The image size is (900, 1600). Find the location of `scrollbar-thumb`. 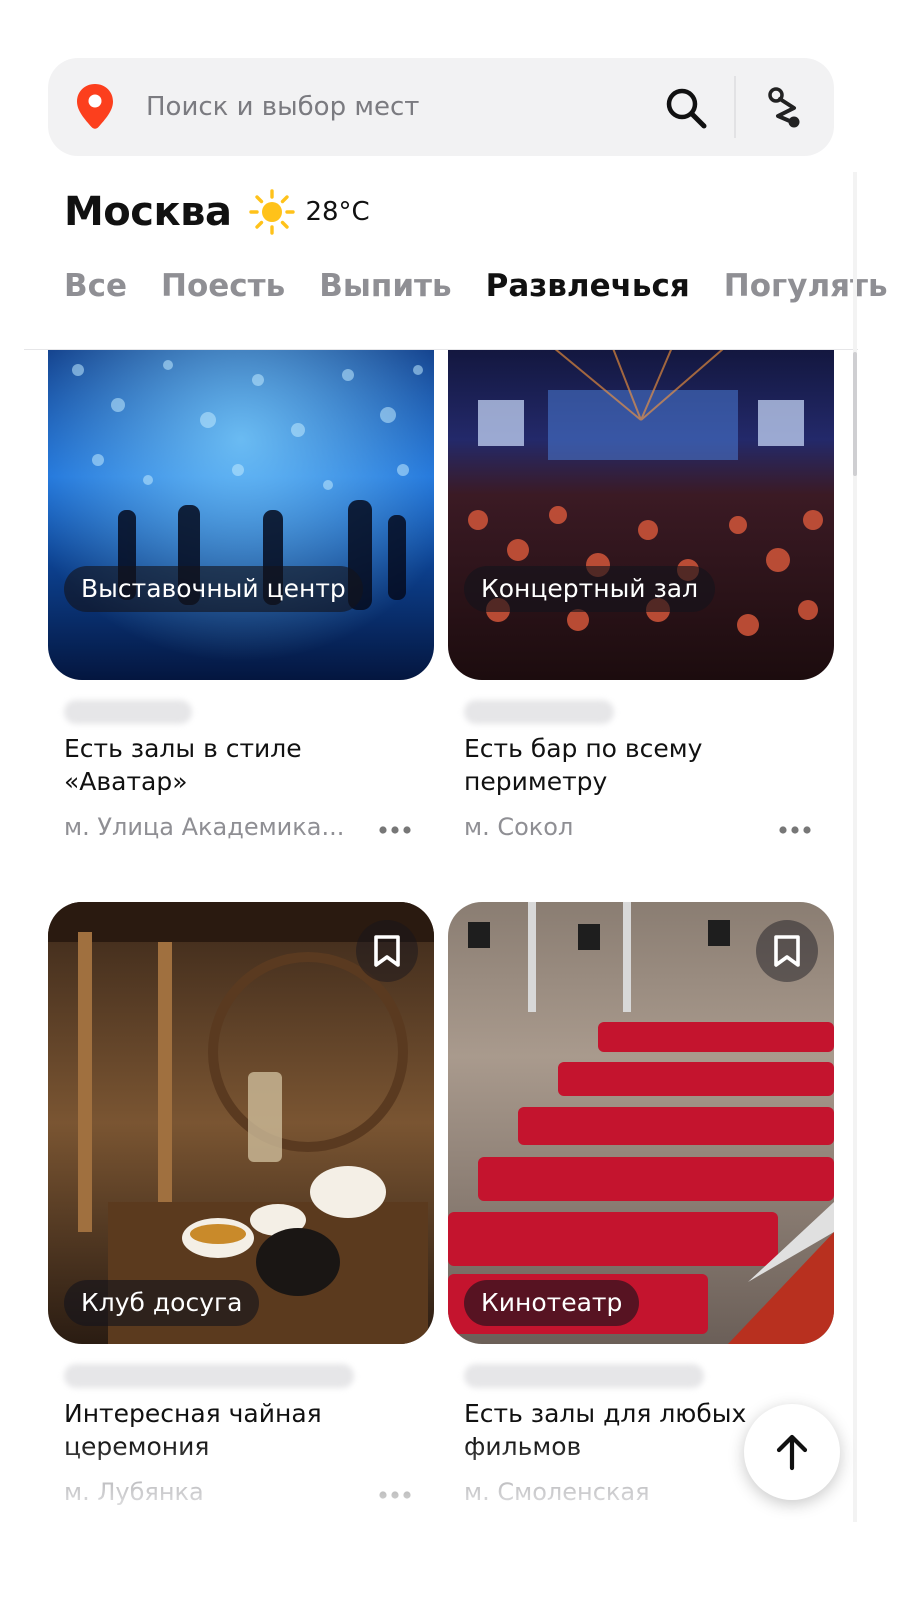

scrollbar-thumb is located at coordinates (855, 414).